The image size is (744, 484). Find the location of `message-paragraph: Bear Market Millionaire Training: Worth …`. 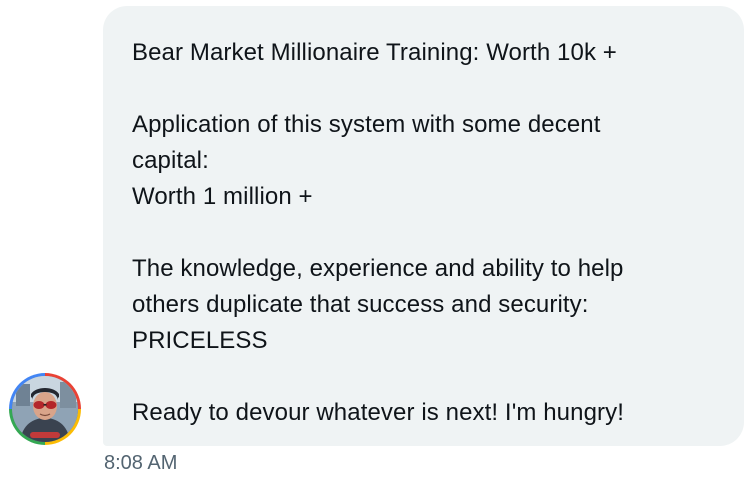

message-paragraph: Bear Market Millionaire Training: Worth … is located at coordinates (374, 52).